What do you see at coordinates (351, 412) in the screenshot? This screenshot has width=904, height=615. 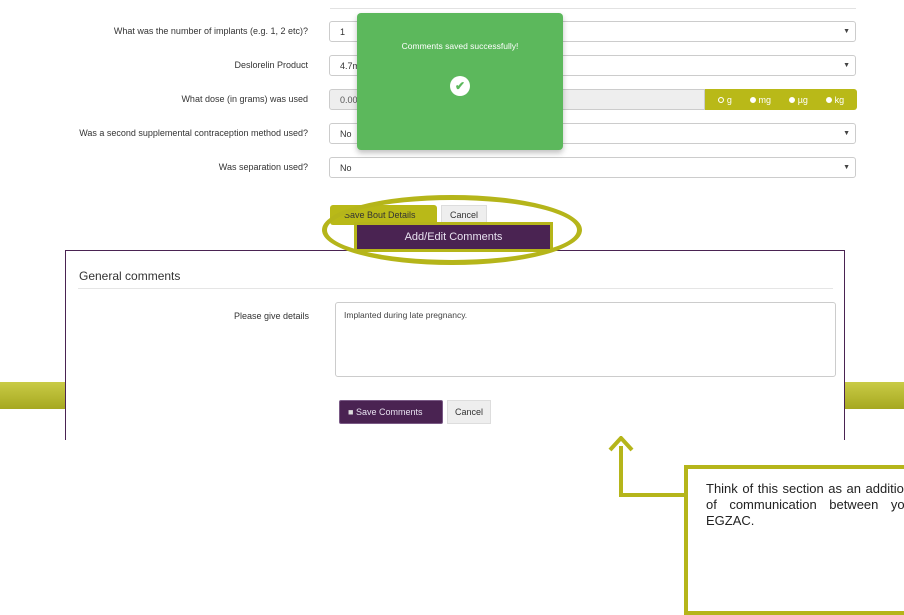 I see `floppy-disk-icon: ■` at bounding box center [351, 412].